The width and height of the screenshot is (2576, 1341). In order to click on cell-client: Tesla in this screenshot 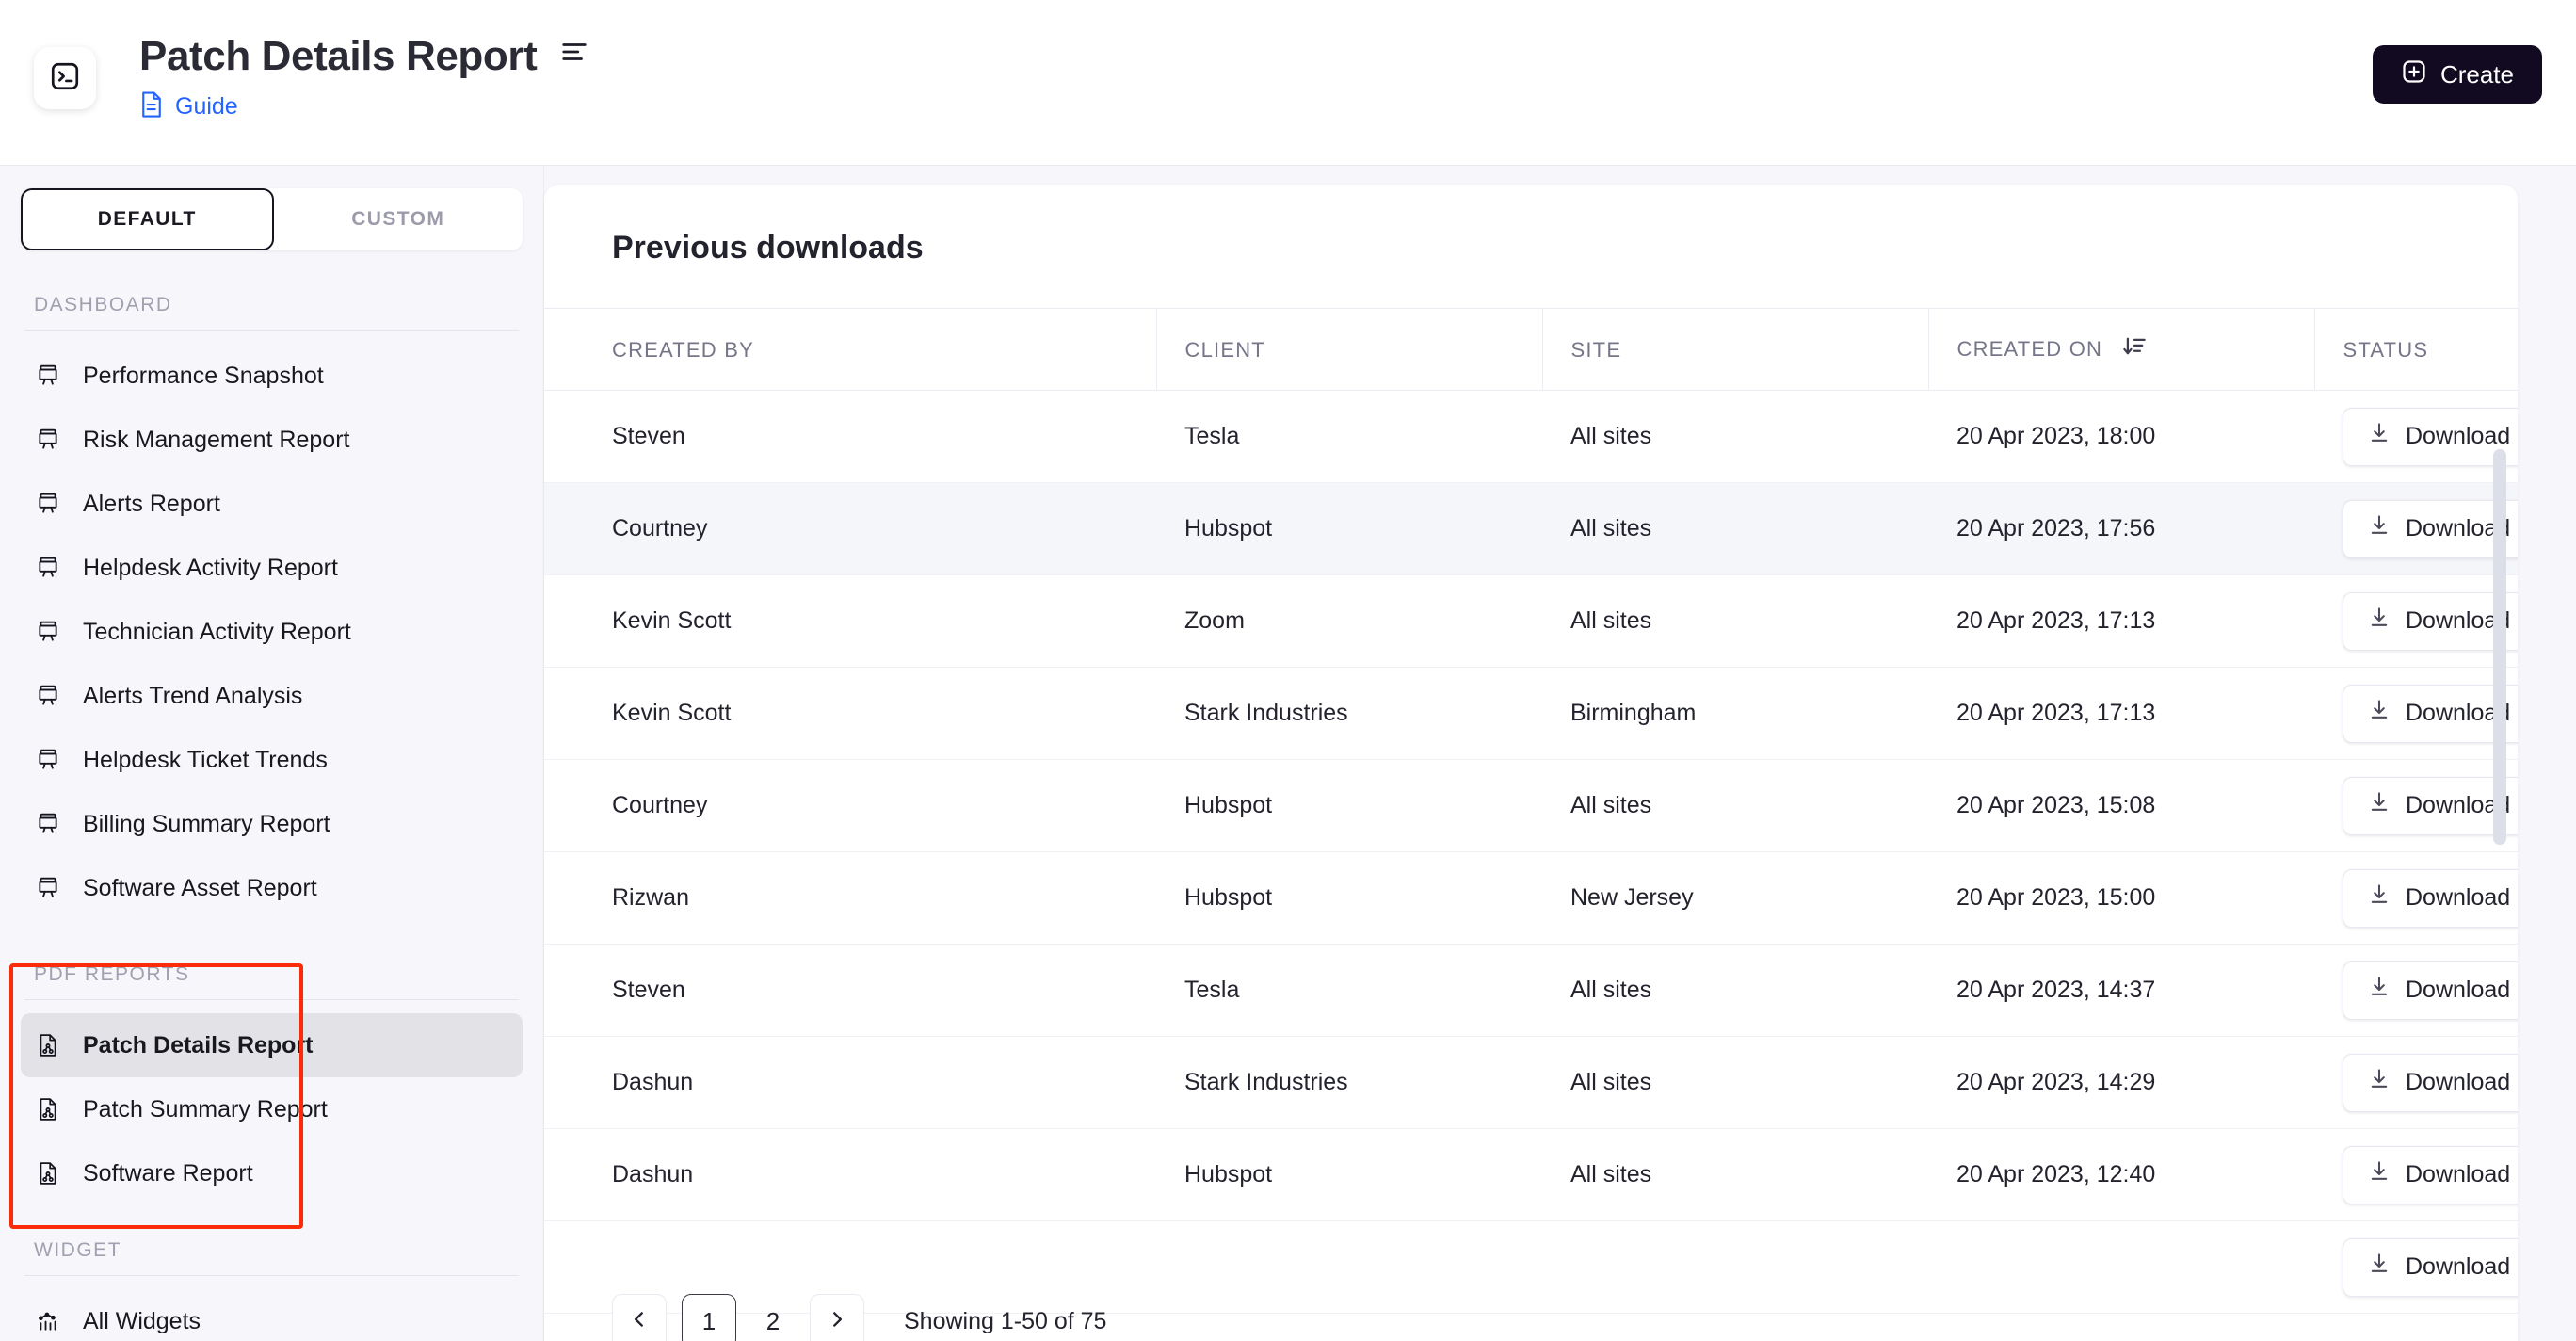, I will do `click(1349, 990)`.